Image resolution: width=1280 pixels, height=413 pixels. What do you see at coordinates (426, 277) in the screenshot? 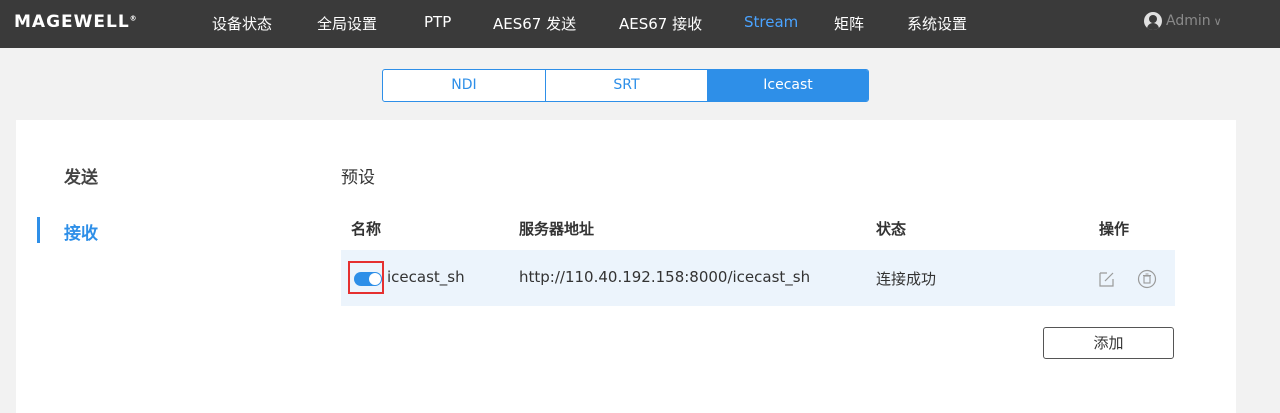
I see `preset-name: icecast_sh` at bounding box center [426, 277].